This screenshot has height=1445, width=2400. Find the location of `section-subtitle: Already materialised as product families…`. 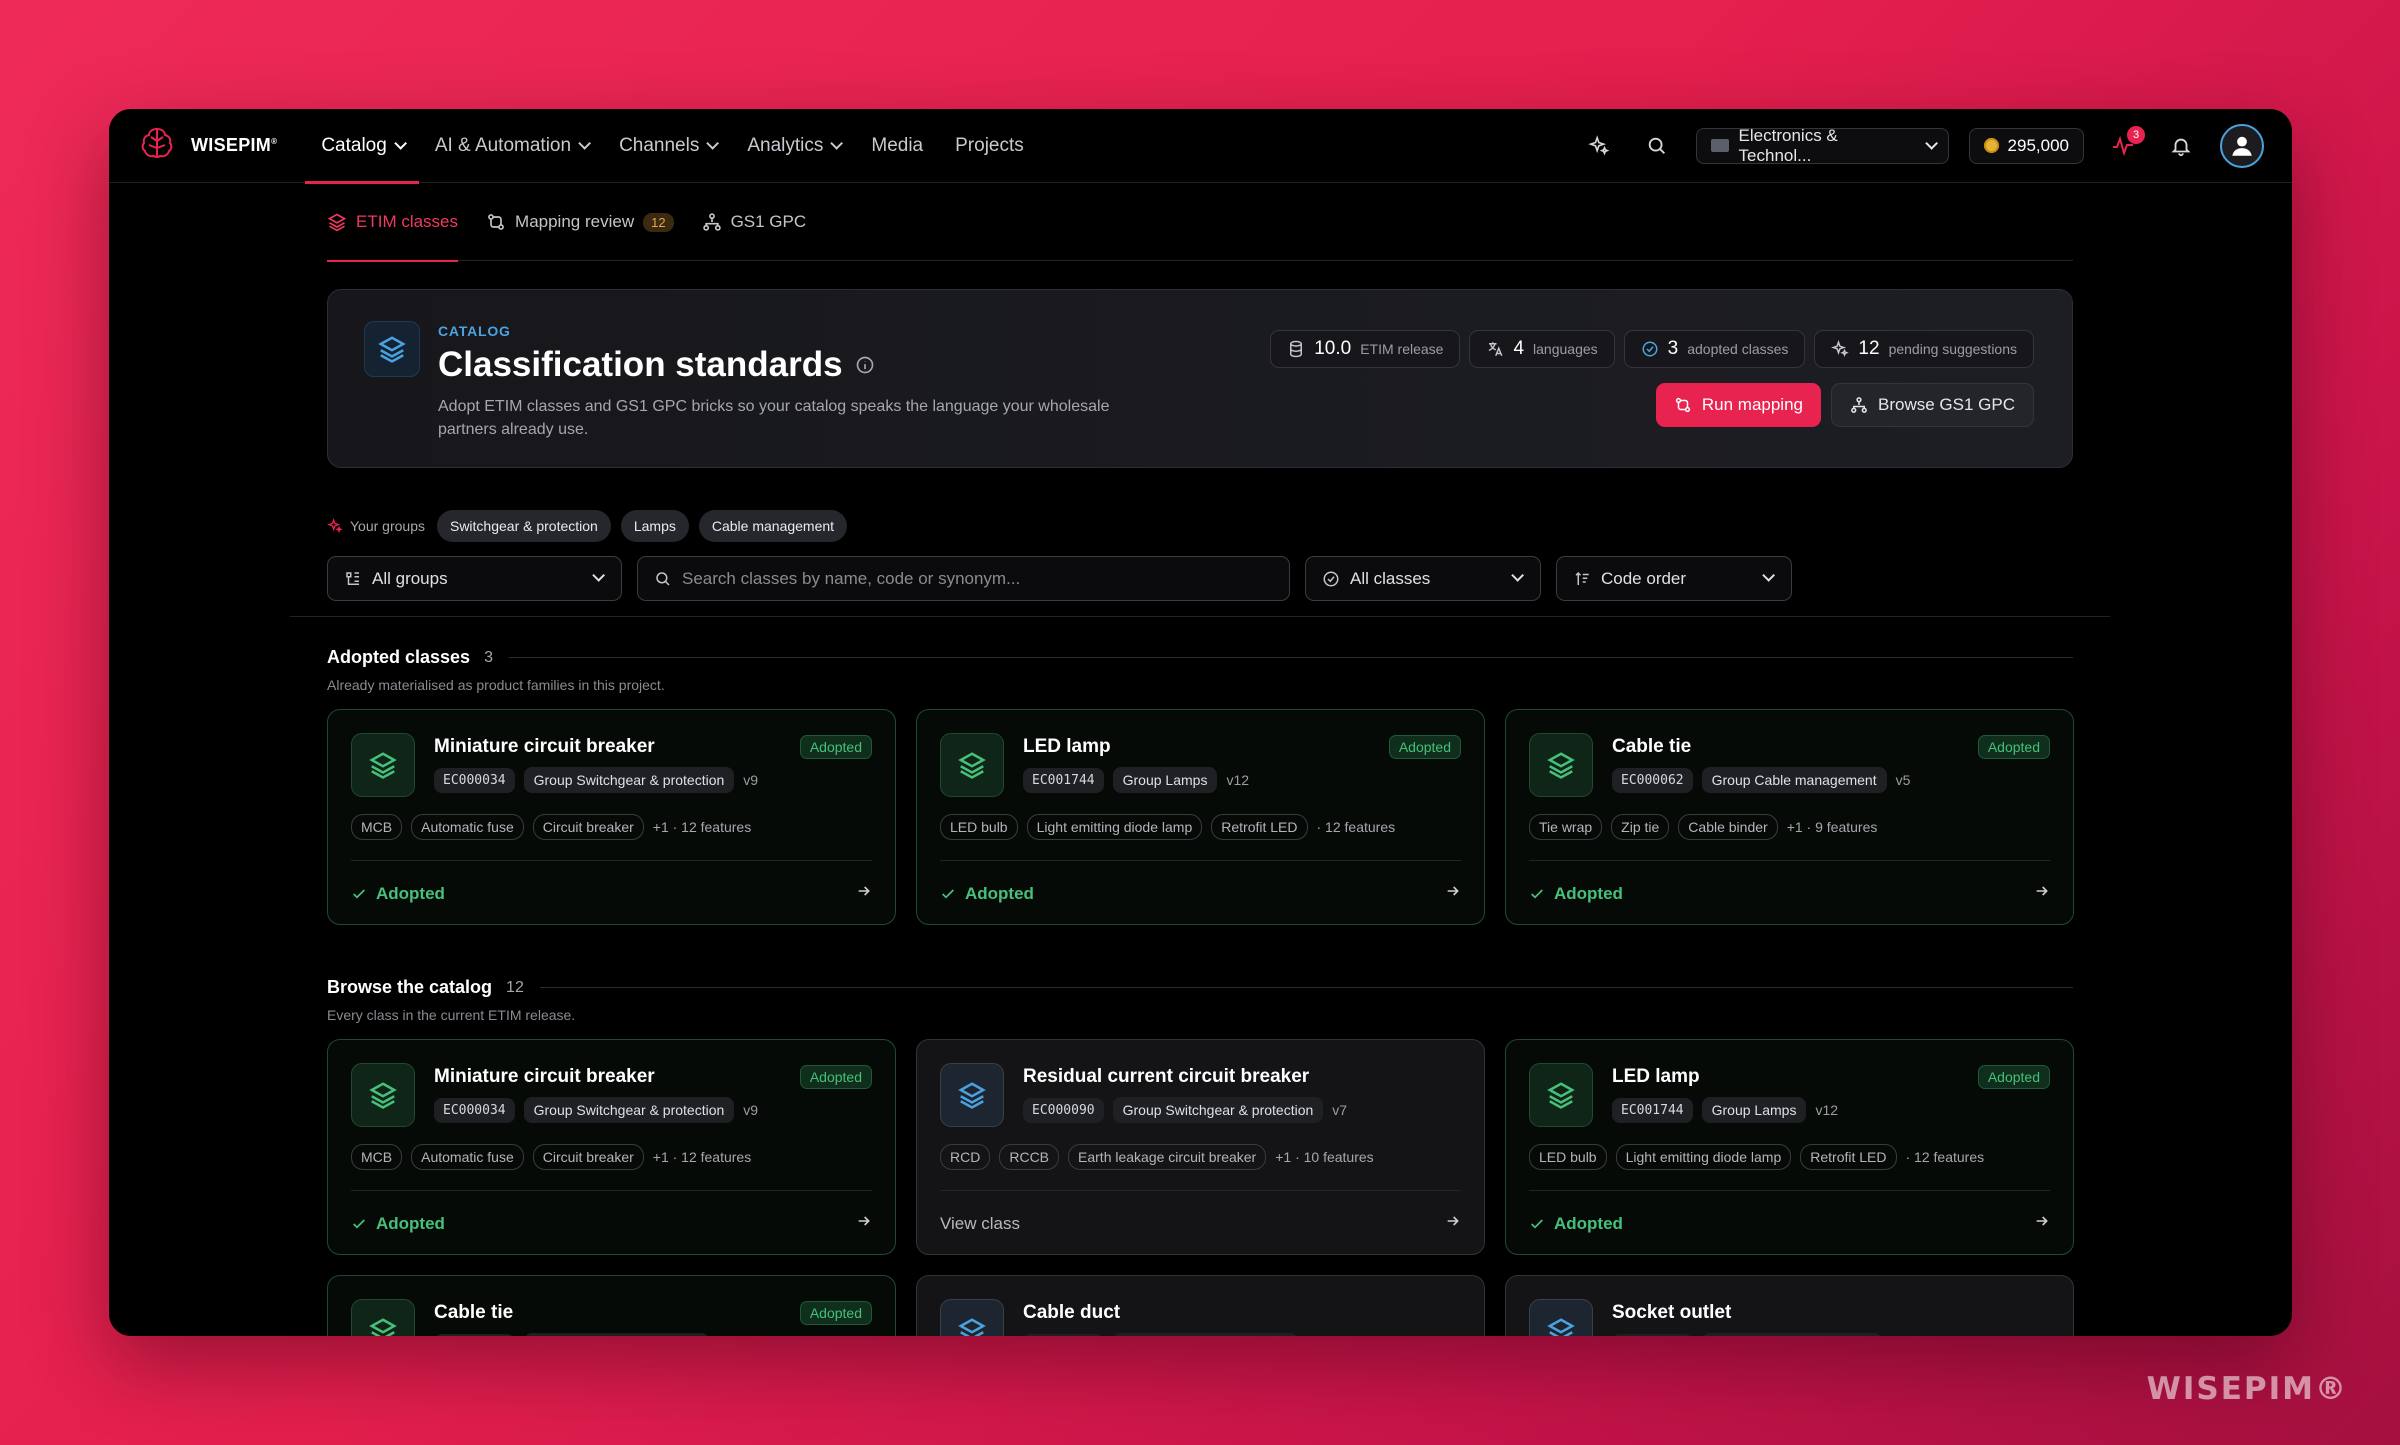

section-subtitle: Already materialised as product families… is located at coordinates (496, 685).